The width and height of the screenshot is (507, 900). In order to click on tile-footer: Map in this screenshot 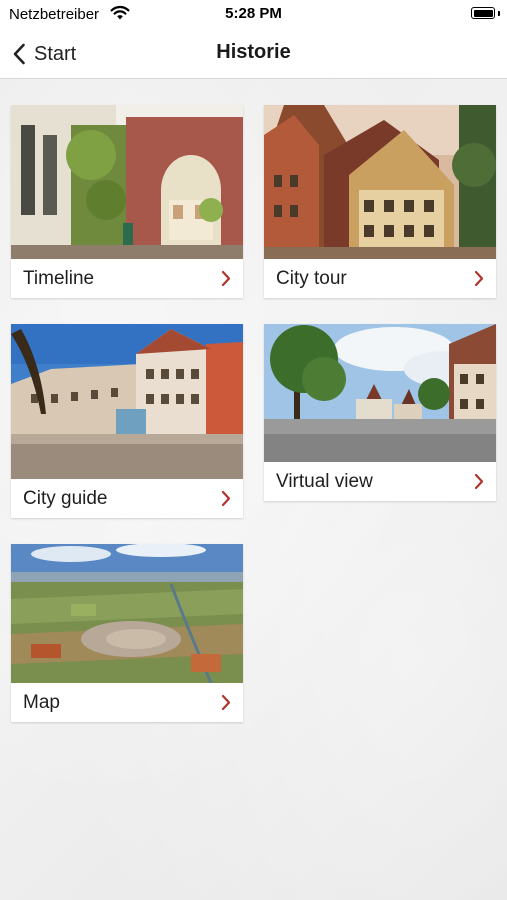, I will do `click(127, 702)`.